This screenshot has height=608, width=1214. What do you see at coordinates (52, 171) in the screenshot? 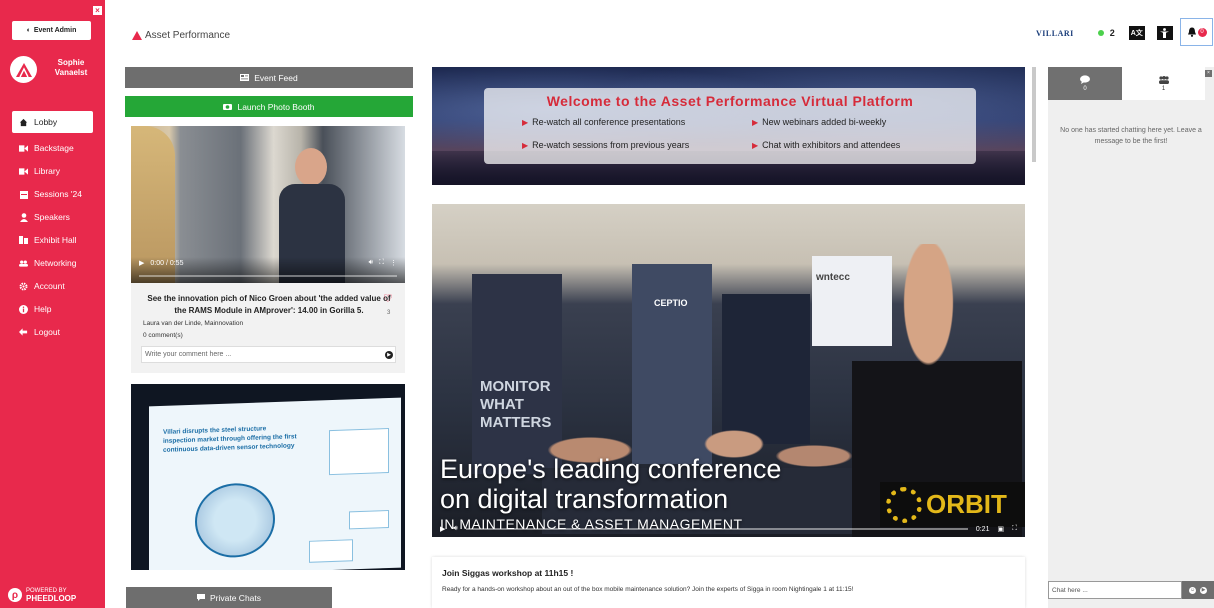
I see `sidebar-item-library: Library` at bounding box center [52, 171].